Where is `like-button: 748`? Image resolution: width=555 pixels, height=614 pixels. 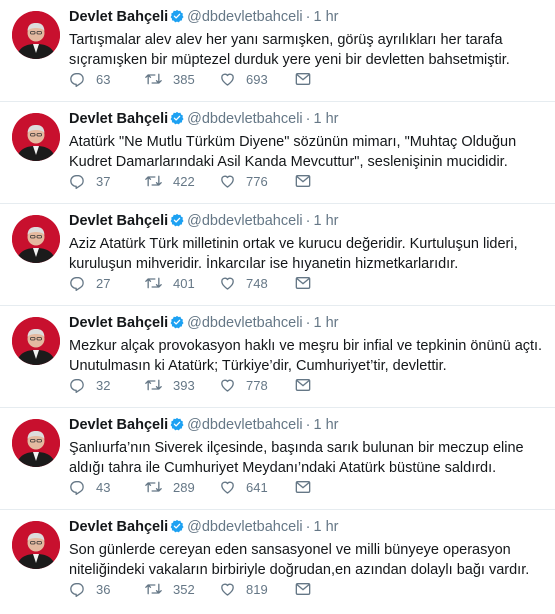
like-button: 748 is located at coordinates (257, 283).